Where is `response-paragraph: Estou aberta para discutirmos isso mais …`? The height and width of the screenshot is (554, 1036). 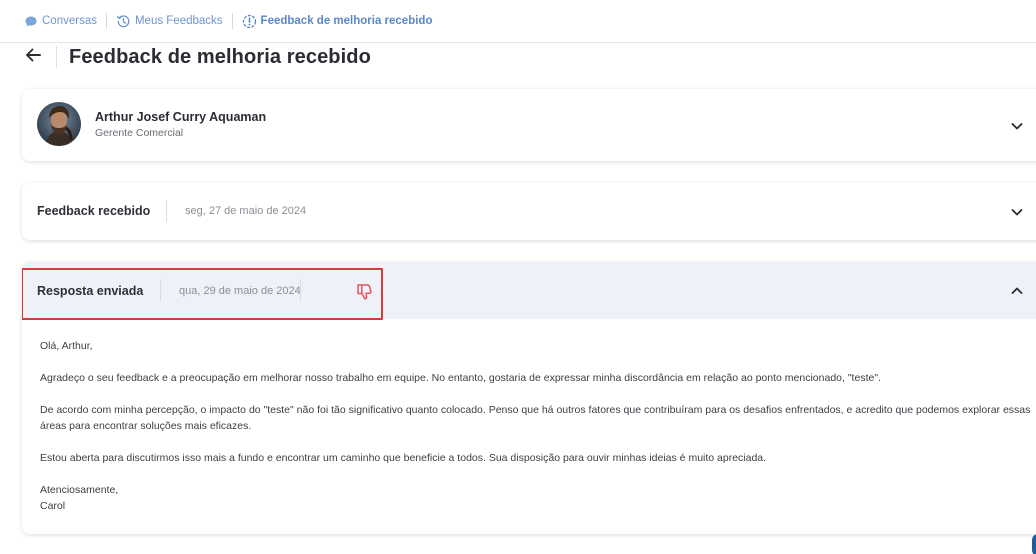
response-paragraph: Estou aberta para discutirmos isso mais … is located at coordinates (403, 458).